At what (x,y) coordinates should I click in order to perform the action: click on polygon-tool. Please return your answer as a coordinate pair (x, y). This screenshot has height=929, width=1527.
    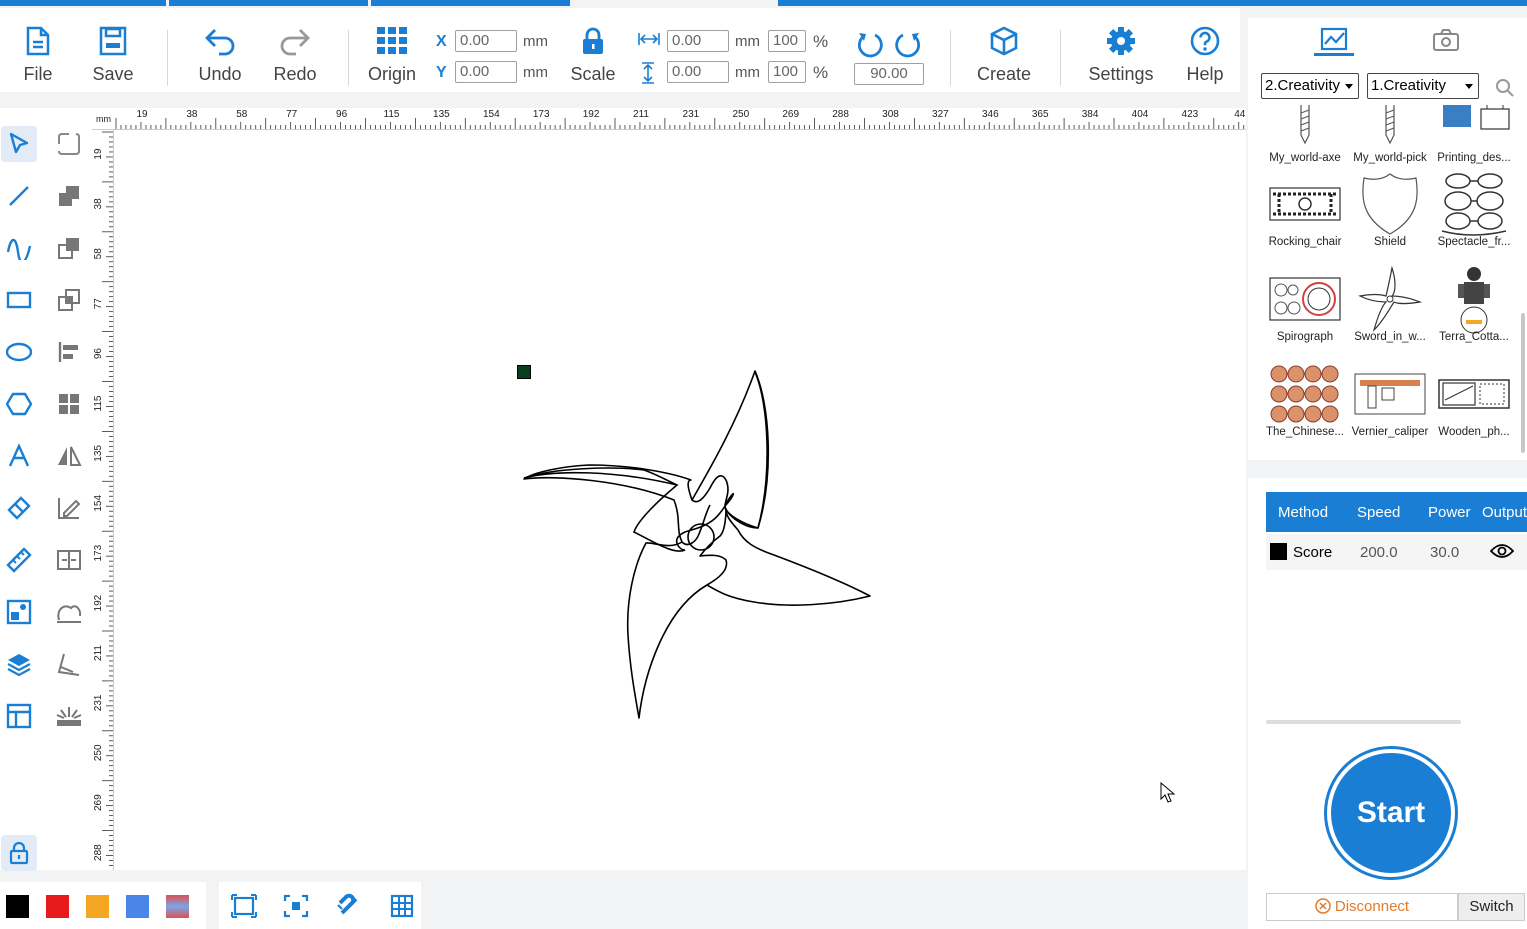
    Looking at the image, I should click on (19, 404).